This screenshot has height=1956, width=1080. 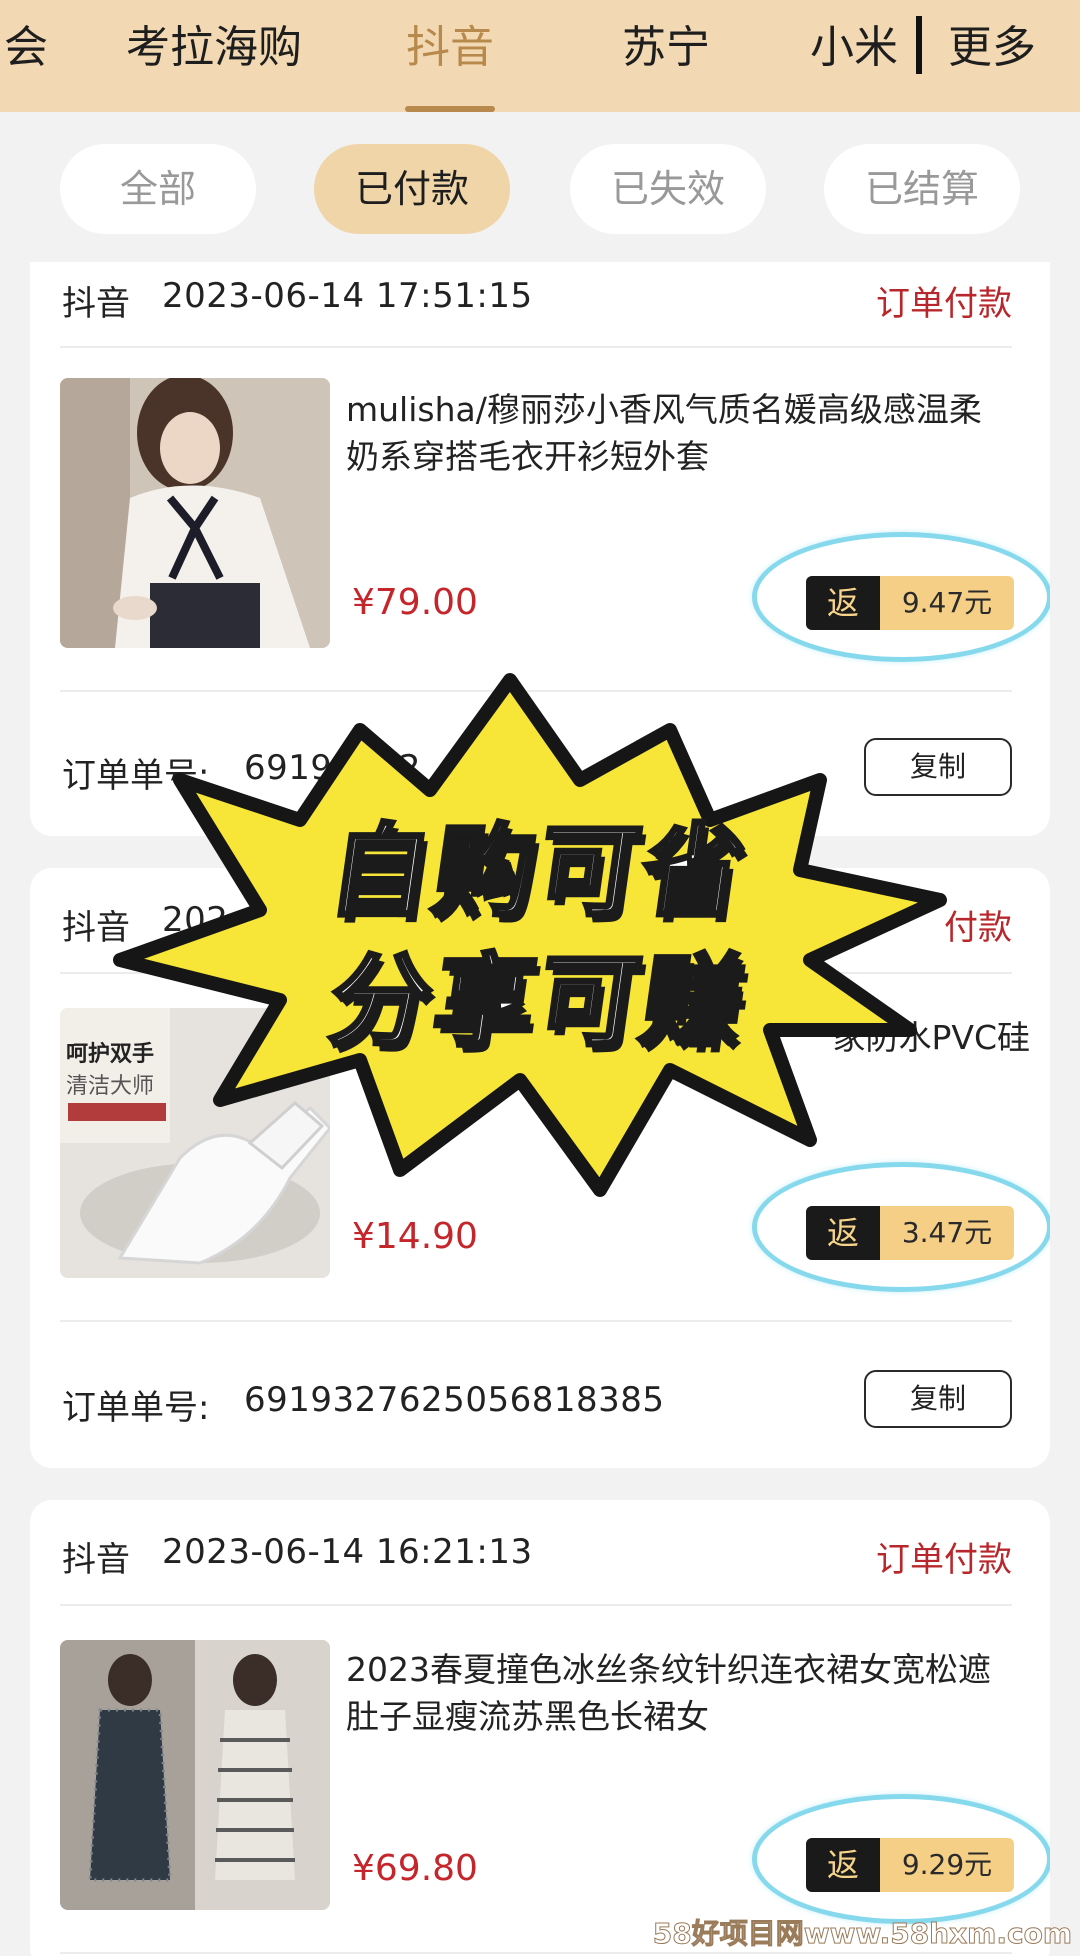 I want to click on image-caption: 清洁大师, so click(x=110, y=1086).